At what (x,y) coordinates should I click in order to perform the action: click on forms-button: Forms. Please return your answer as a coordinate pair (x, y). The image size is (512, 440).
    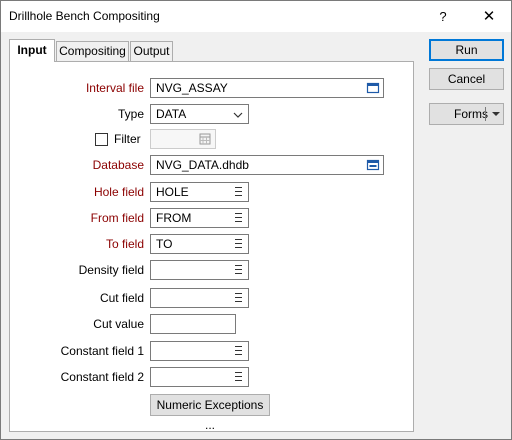
    Looking at the image, I should click on (466, 114).